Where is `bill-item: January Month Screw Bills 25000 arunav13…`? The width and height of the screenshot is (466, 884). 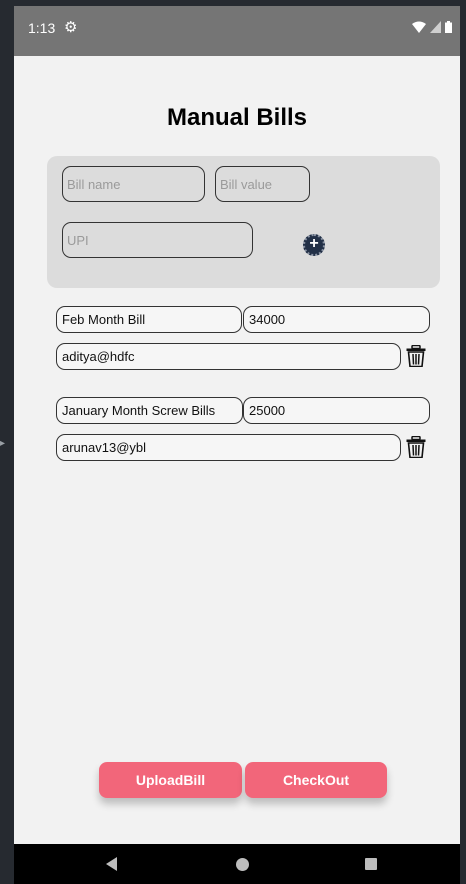 bill-item: January Month Screw Bills 25000 arunav13… is located at coordinates (248, 429).